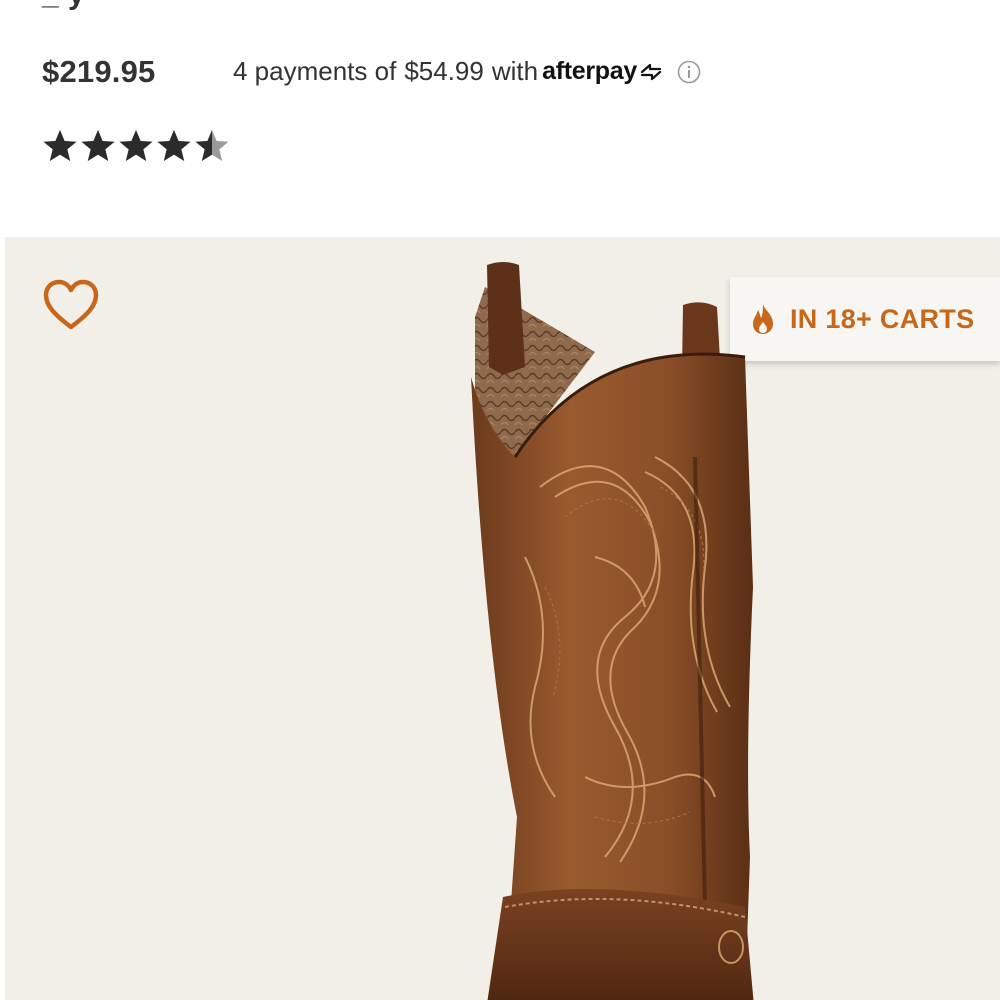 The image size is (1000, 1000). What do you see at coordinates (63, 6) in the screenshot?
I see `product-title-remnant: _ y` at bounding box center [63, 6].